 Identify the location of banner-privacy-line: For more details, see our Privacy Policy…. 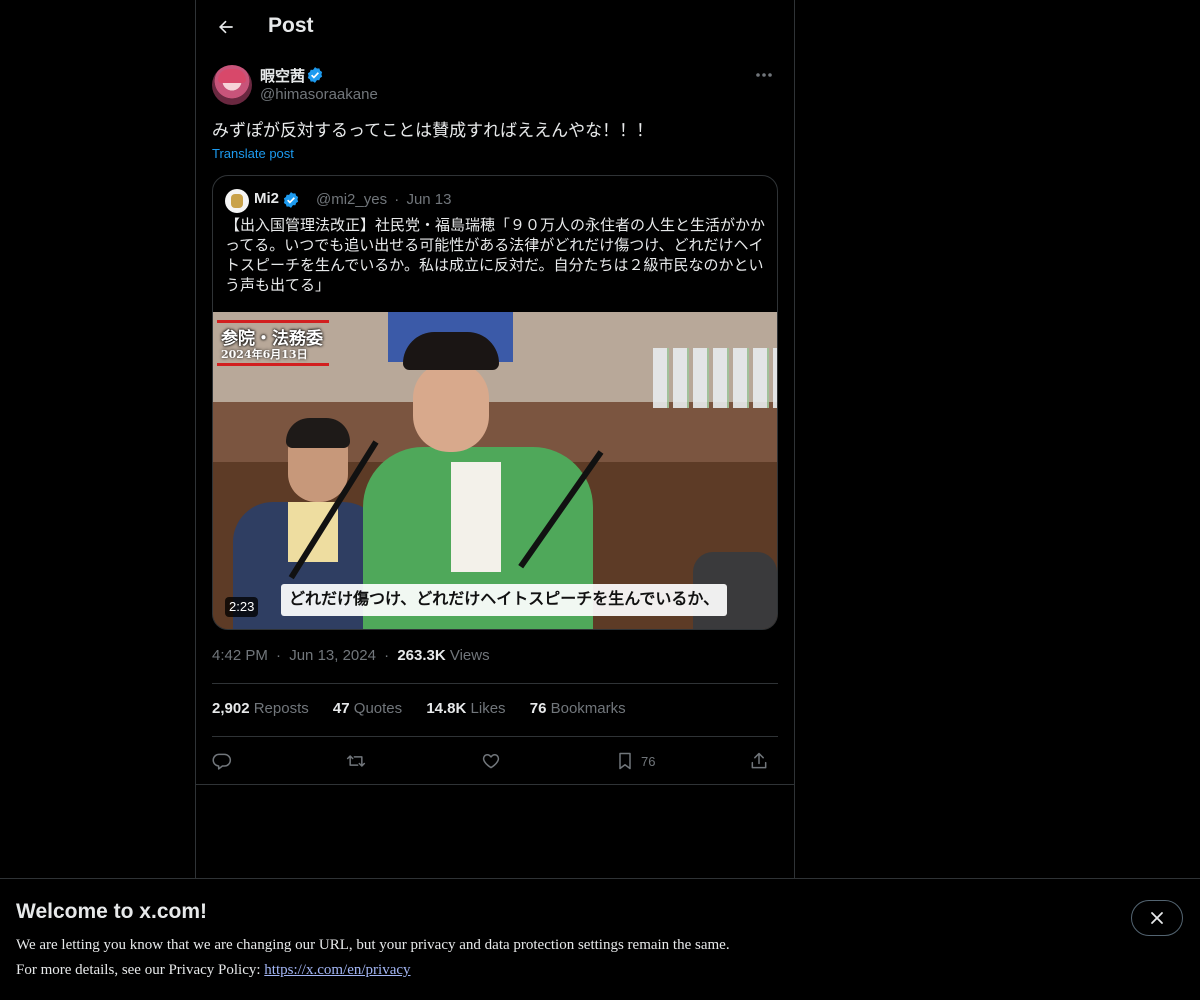
(213, 970).